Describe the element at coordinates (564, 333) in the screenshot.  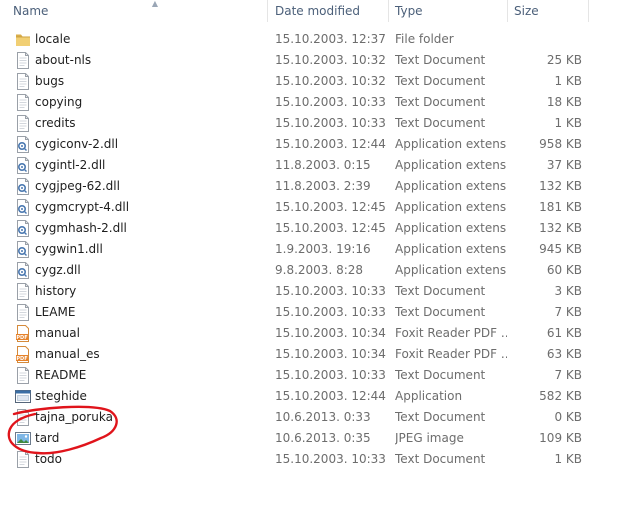
I see `file-size: 61 KB` at that location.